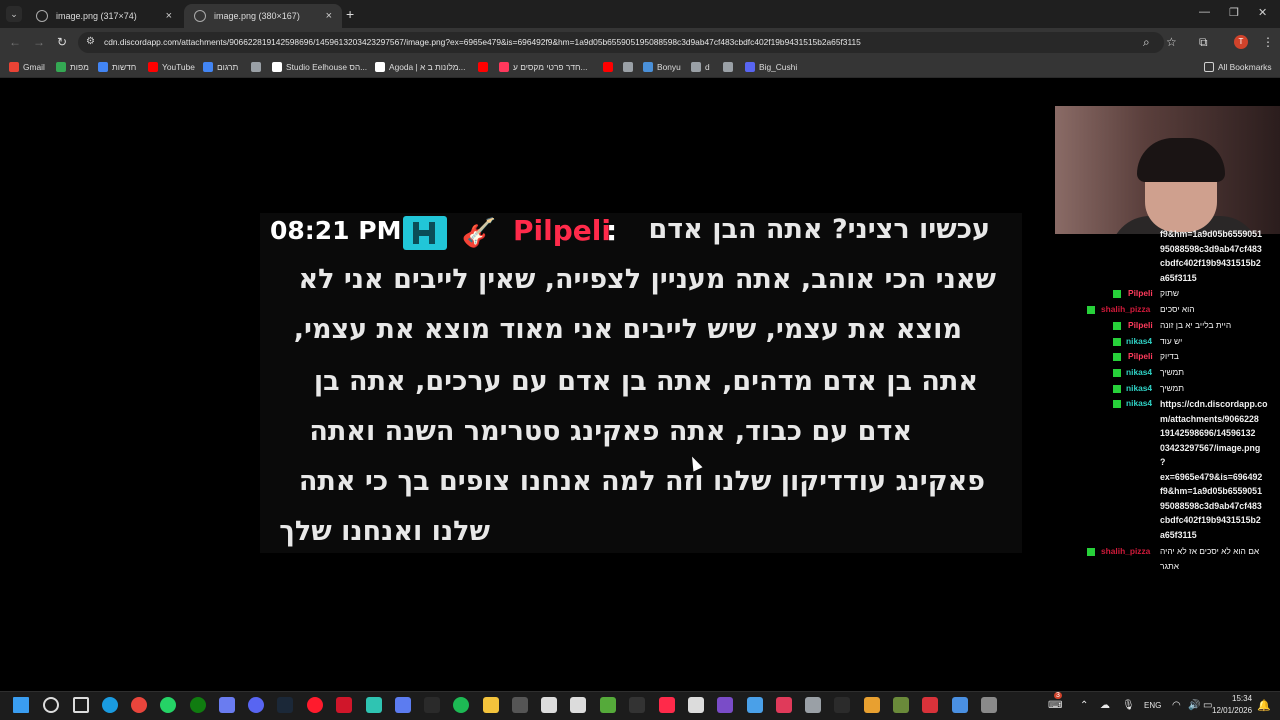  I want to click on chrome-icon, so click(139, 705).